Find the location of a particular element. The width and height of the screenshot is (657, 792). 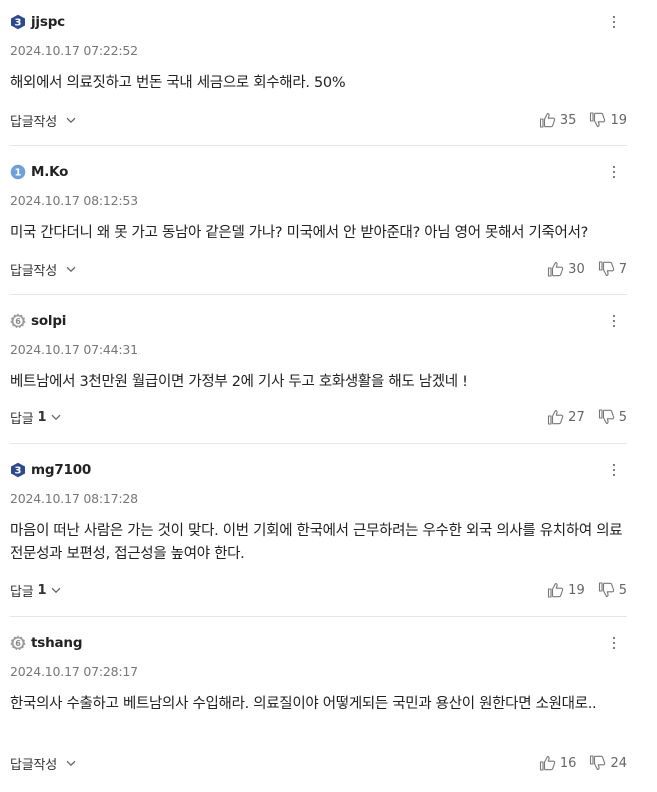

like-count: 30 is located at coordinates (576, 269).